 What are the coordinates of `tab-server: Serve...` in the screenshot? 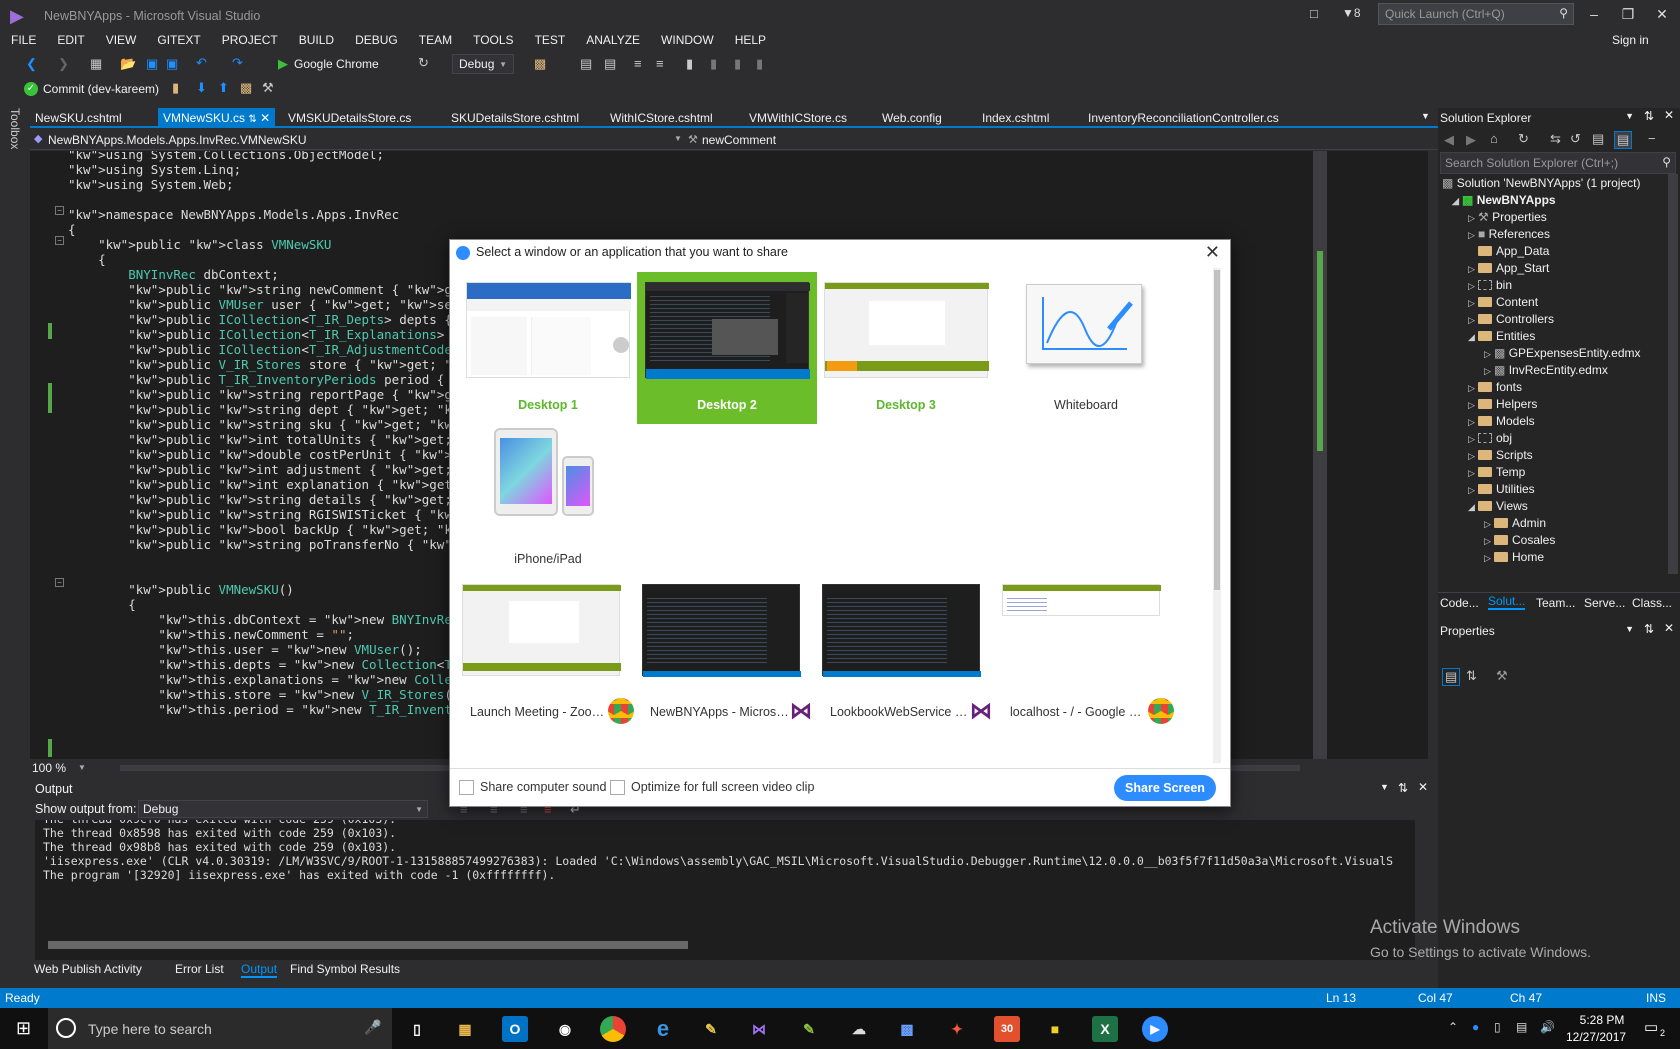 It's located at (1604, 603).